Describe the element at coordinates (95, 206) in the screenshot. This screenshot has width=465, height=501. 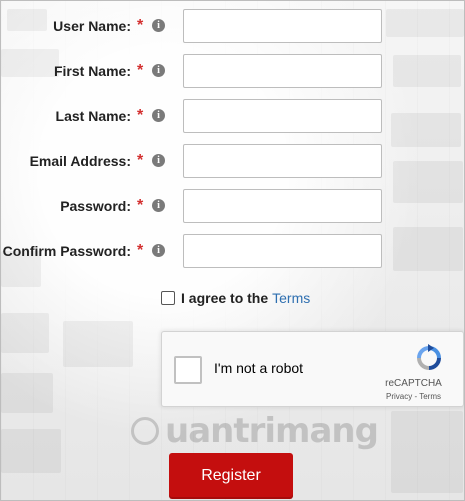
I see `password-label: Password:` at that location.